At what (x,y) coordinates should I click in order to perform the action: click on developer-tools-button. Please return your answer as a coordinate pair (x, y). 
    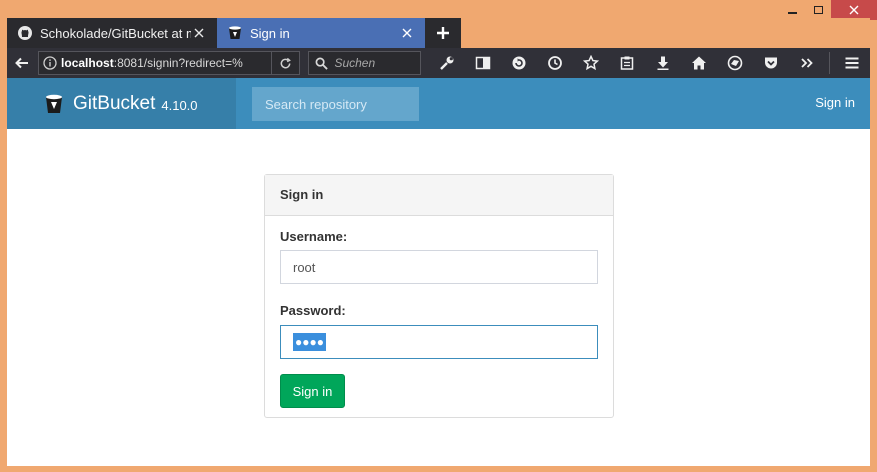
    Looking at the image, I should click on (447, 63).